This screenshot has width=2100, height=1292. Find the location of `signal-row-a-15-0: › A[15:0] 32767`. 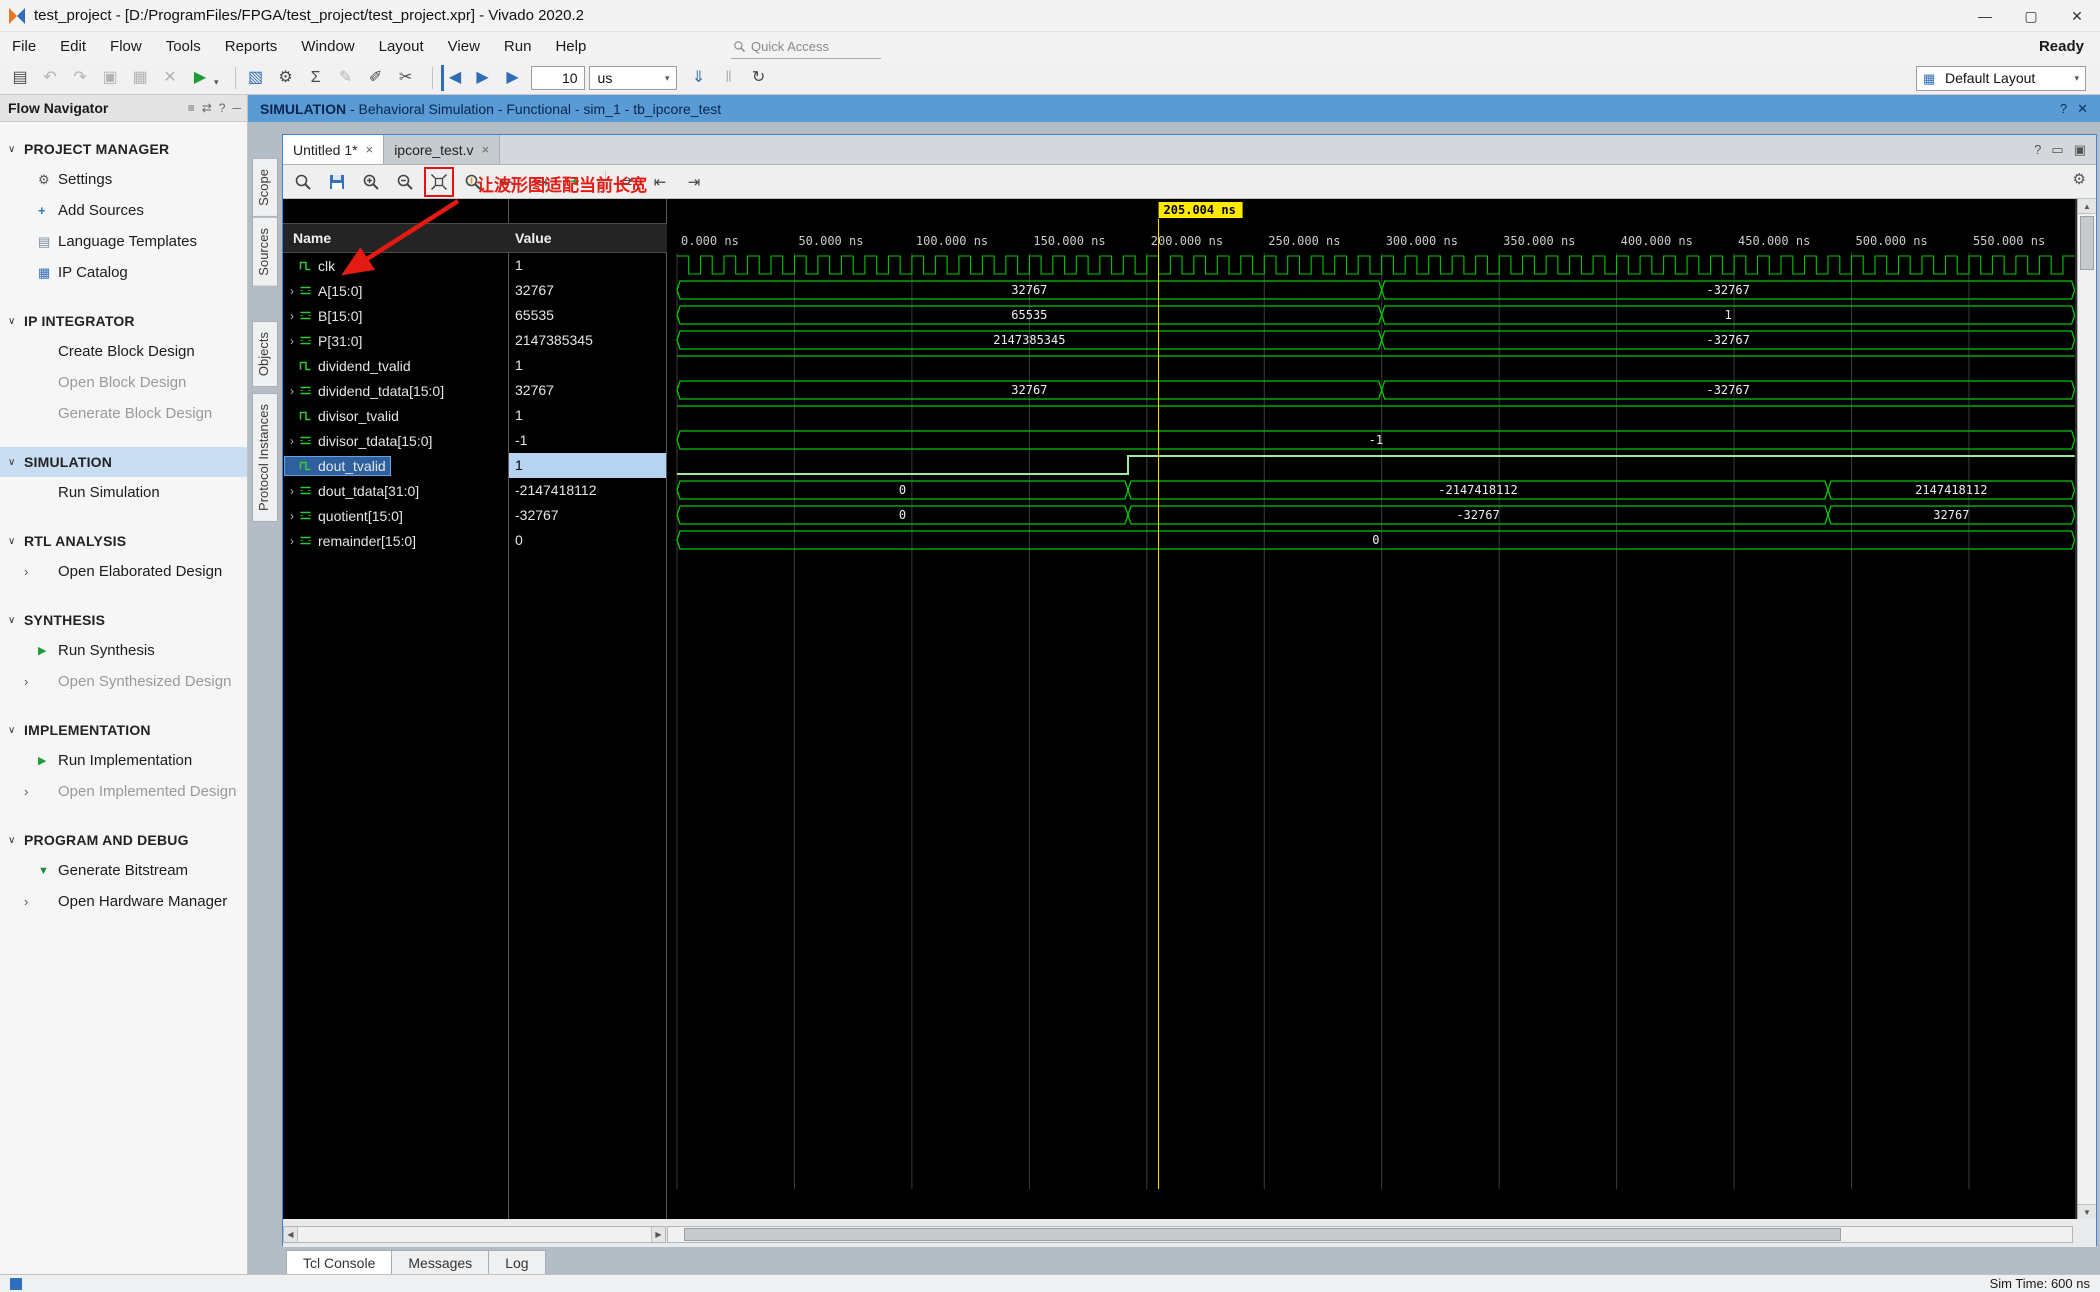

signal-row-a-15-0: › A[15:0] 32767 is located at coordinates (475, 290).